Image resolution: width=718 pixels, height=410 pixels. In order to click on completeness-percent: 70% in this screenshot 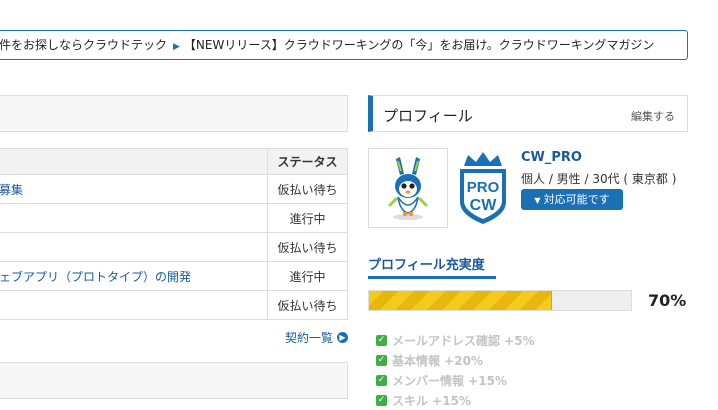, I will do `click(667, 300)`.